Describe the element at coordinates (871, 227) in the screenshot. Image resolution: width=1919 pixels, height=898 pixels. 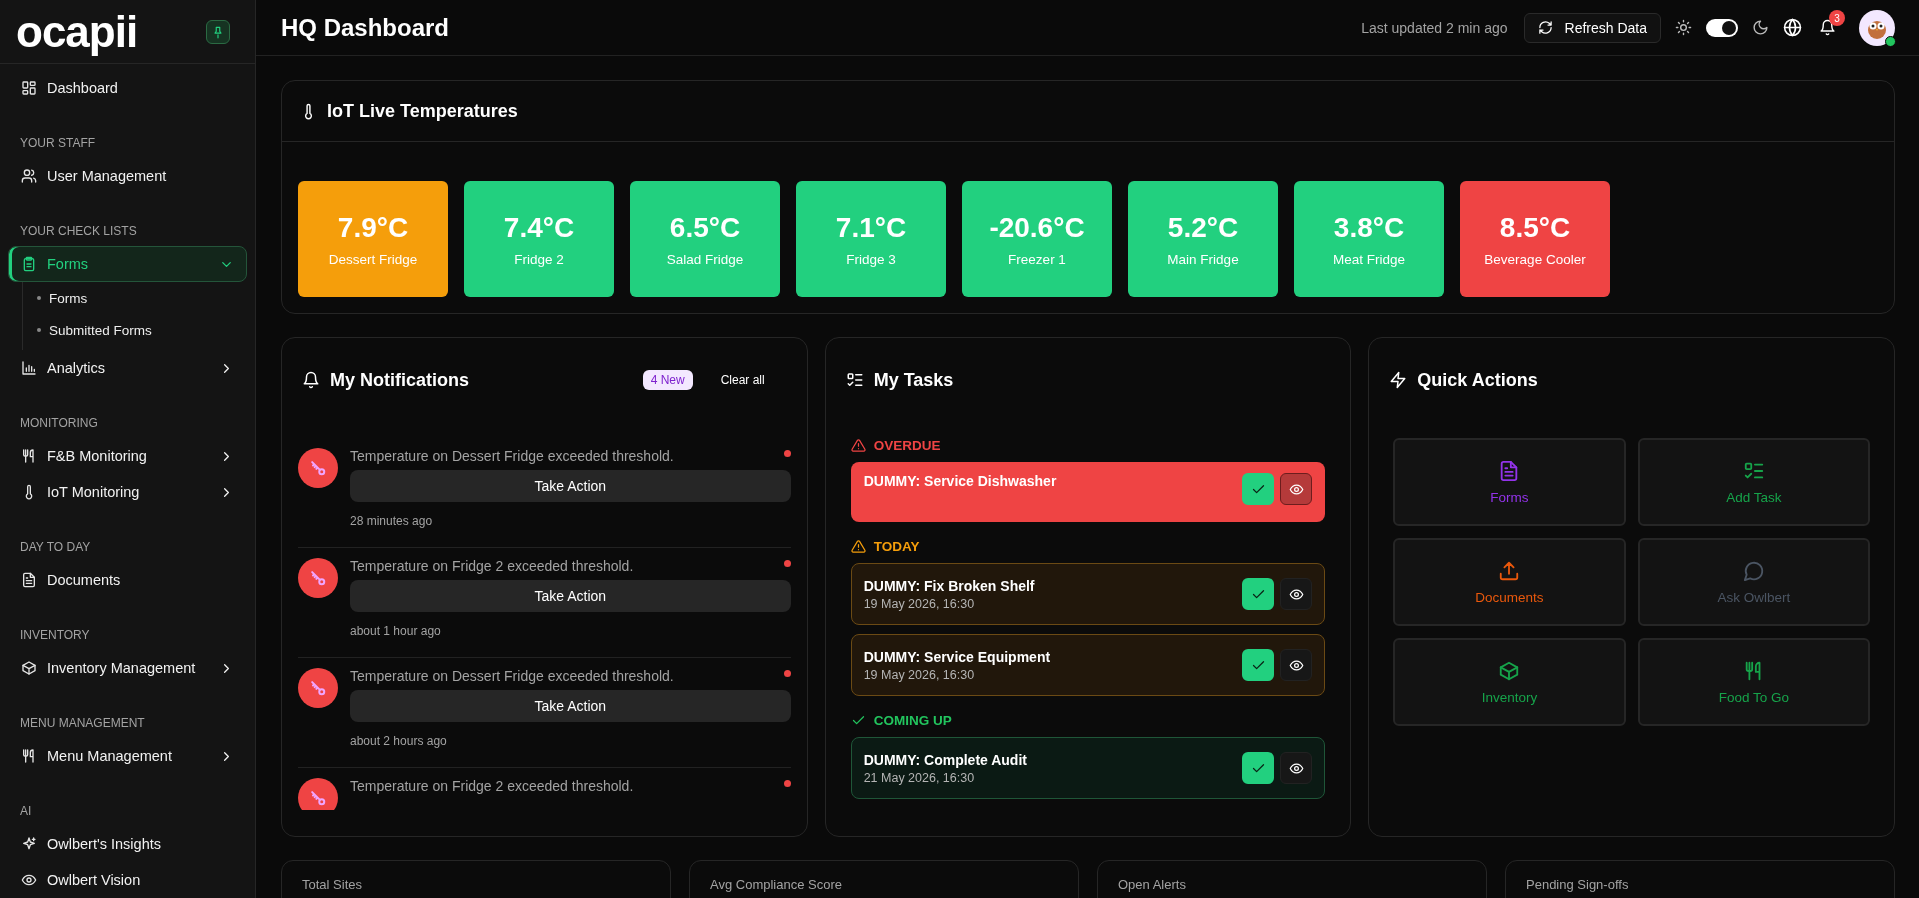
I see `temperature-value: 7.1°C` at that location.